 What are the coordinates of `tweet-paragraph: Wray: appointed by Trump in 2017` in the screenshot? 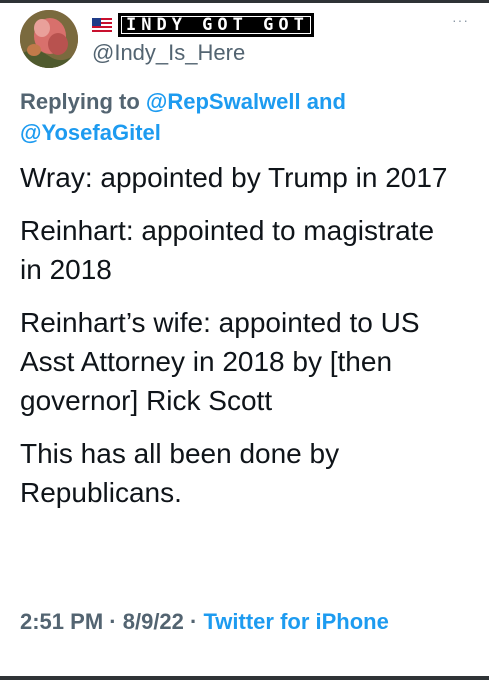 It's located at (234, 177).